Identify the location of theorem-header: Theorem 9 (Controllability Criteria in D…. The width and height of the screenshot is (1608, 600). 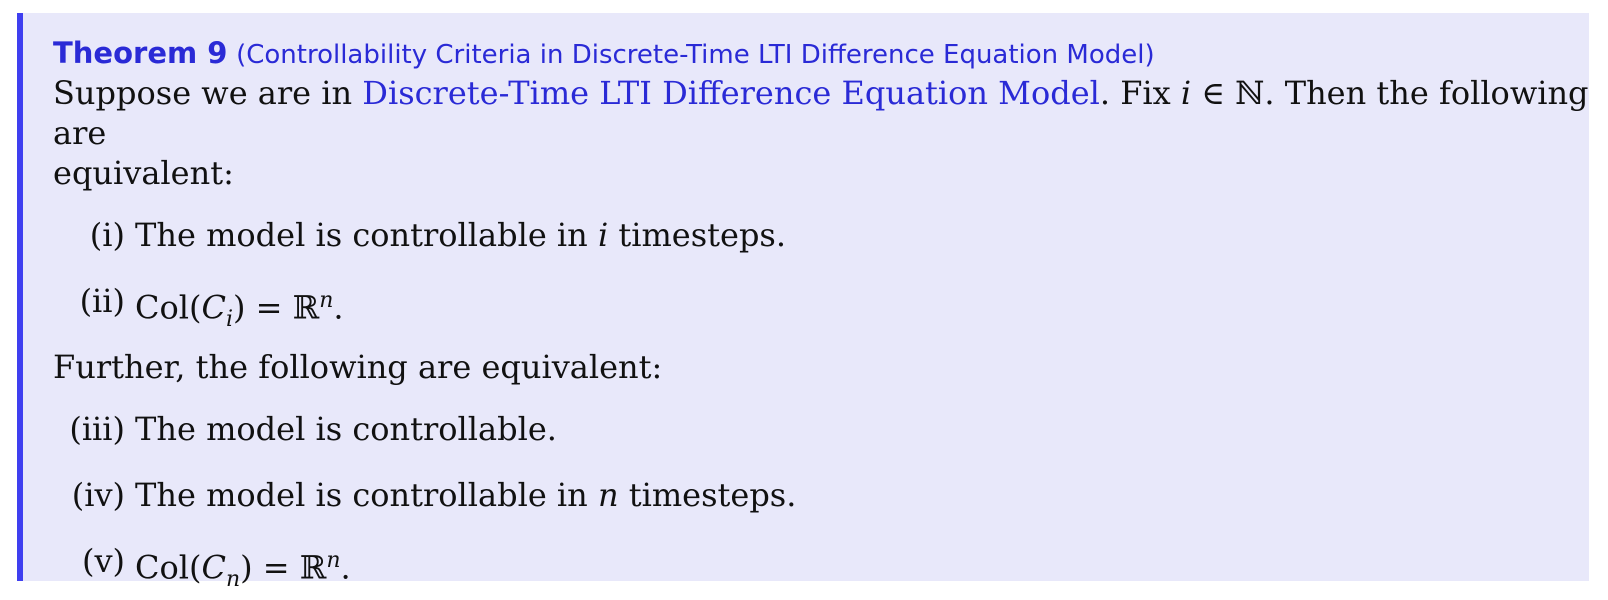
(821, 53).